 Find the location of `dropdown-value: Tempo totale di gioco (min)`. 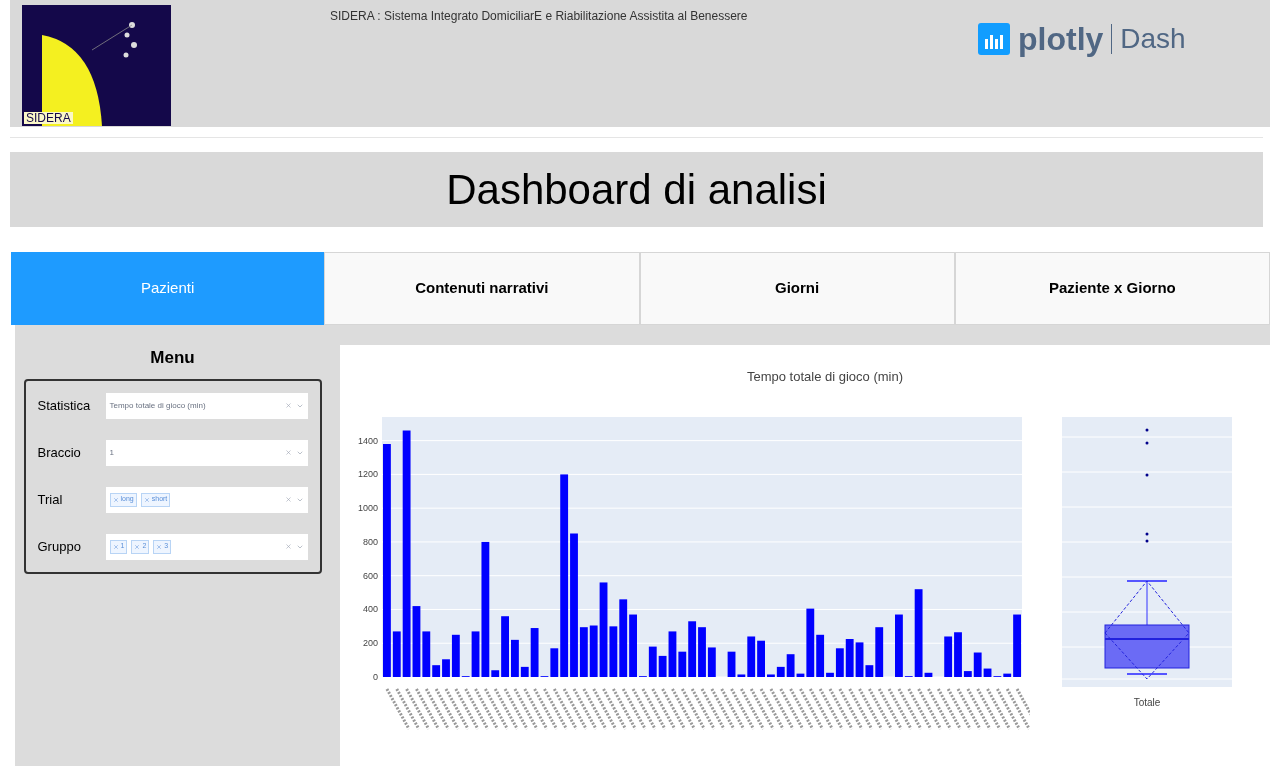

dropdown-value: Tempo totale di gioco (min) is located at coordinates (158, 405).